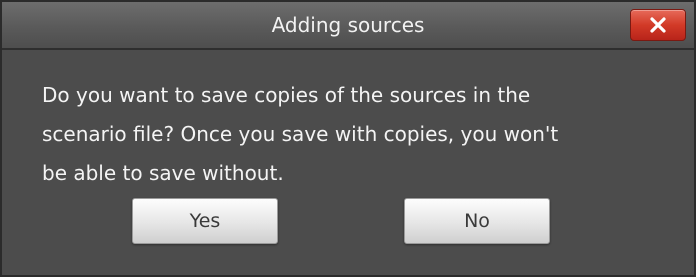  I want to click on close-button, so click(658, 25).